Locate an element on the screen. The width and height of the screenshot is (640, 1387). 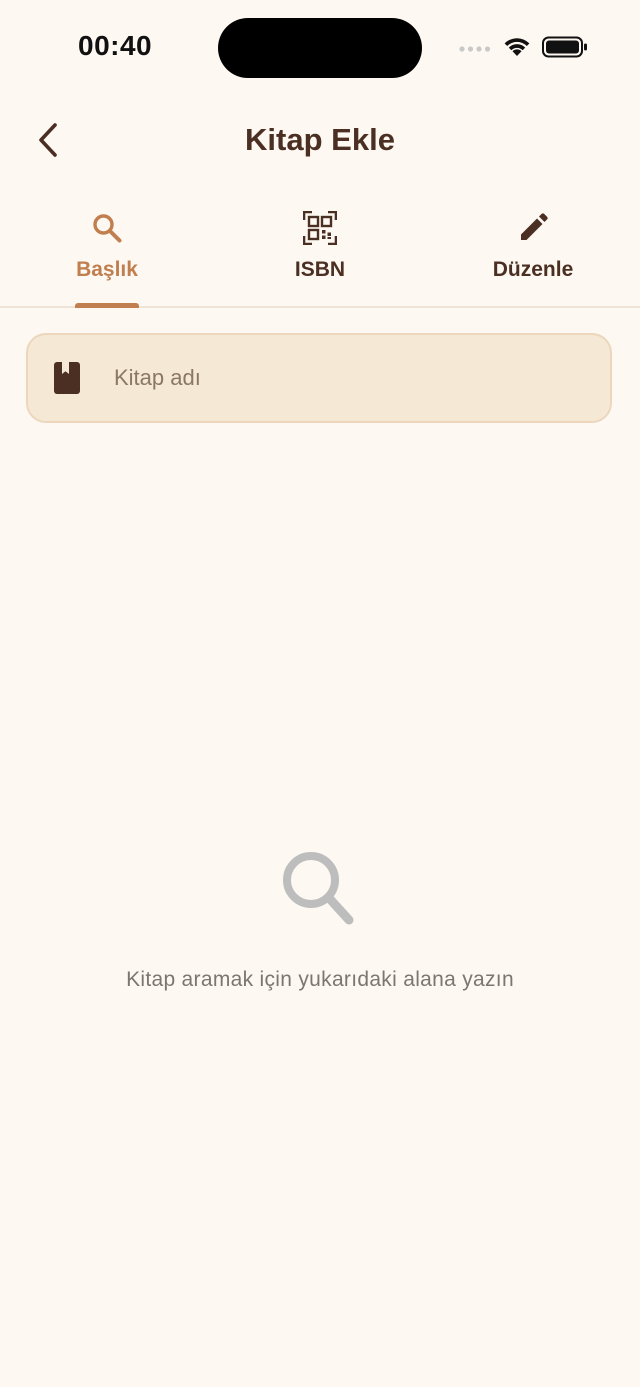
qr-code-icon is located at coordinates (320, 228).